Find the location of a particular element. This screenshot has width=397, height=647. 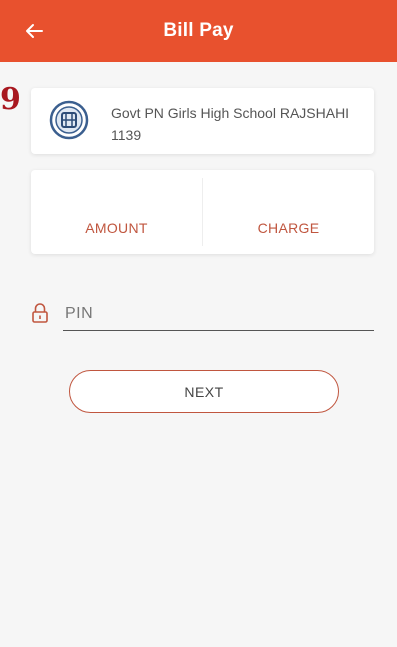

charge-label: CHARGE is located at coordinates (288, 228).